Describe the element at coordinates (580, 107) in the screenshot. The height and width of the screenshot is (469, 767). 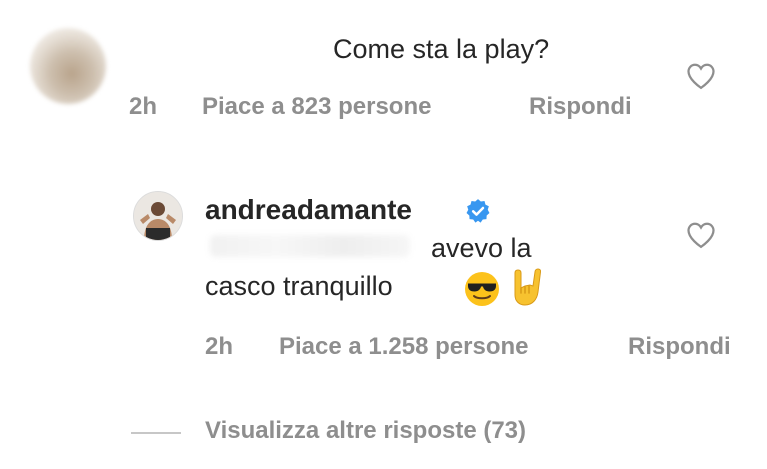
I see `comment-reply-button: Rispondi` at that location.